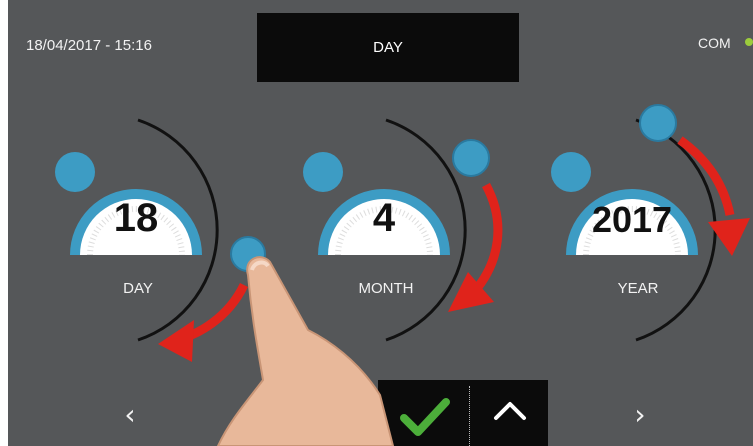 This screenshot has height=446, width=753. I want to click on chevron-left-icon: ‹, so click(130, 414).